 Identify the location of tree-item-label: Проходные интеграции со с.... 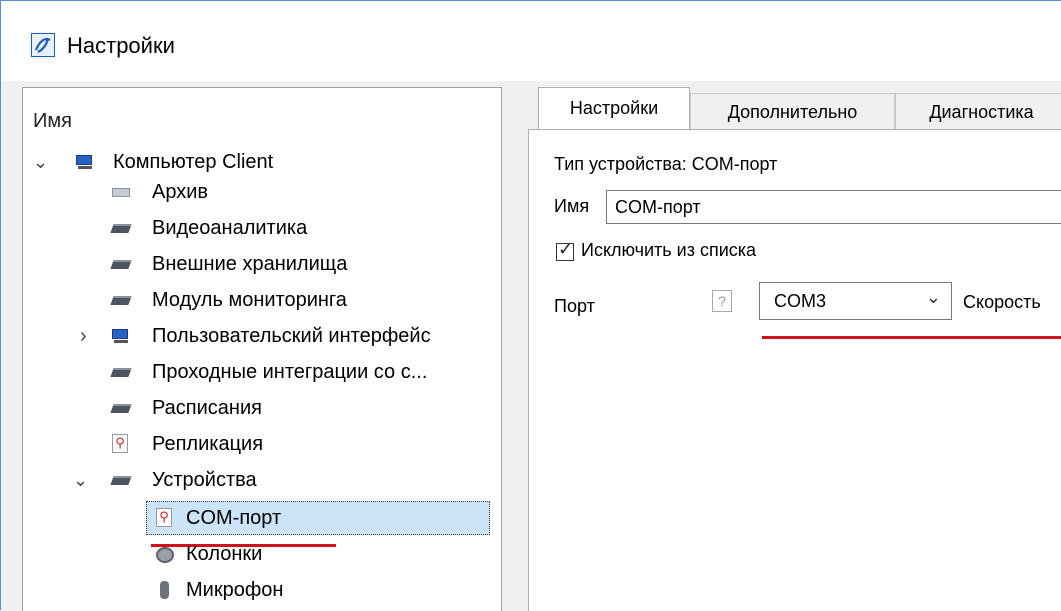
(290, 372).